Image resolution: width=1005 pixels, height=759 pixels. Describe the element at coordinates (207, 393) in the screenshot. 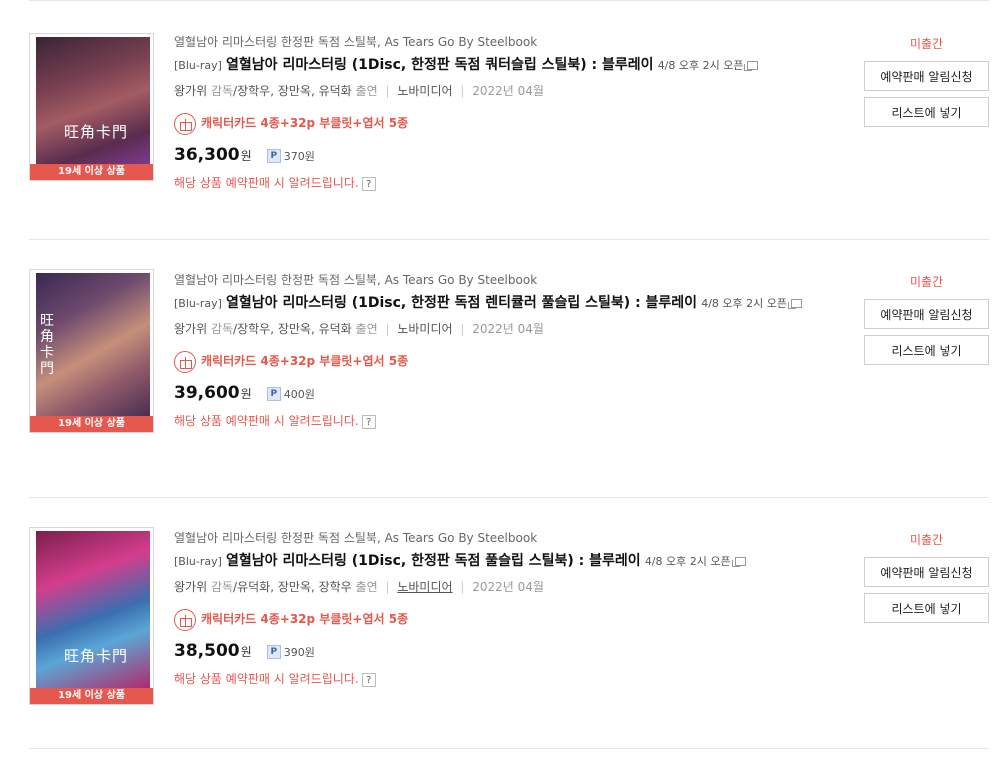

I see `price-value: 39,600` at that location.